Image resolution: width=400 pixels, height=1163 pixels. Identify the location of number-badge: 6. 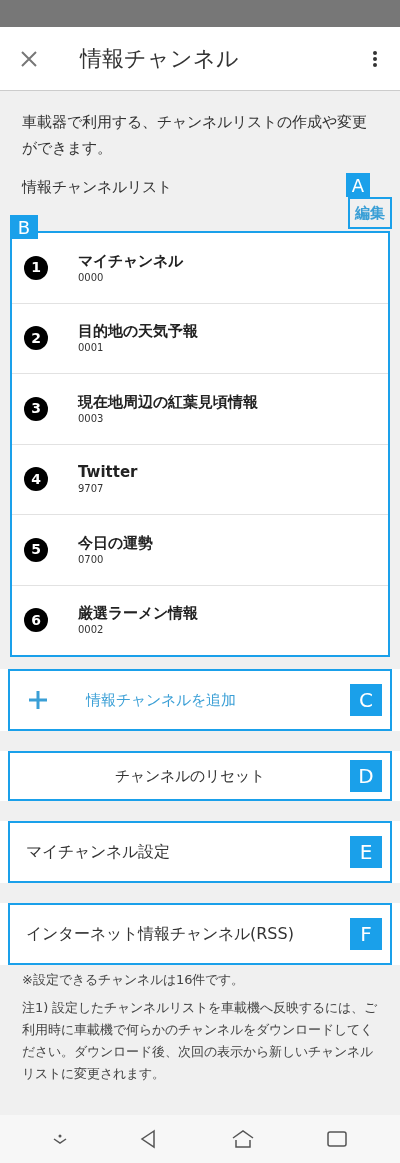
(36, 620).